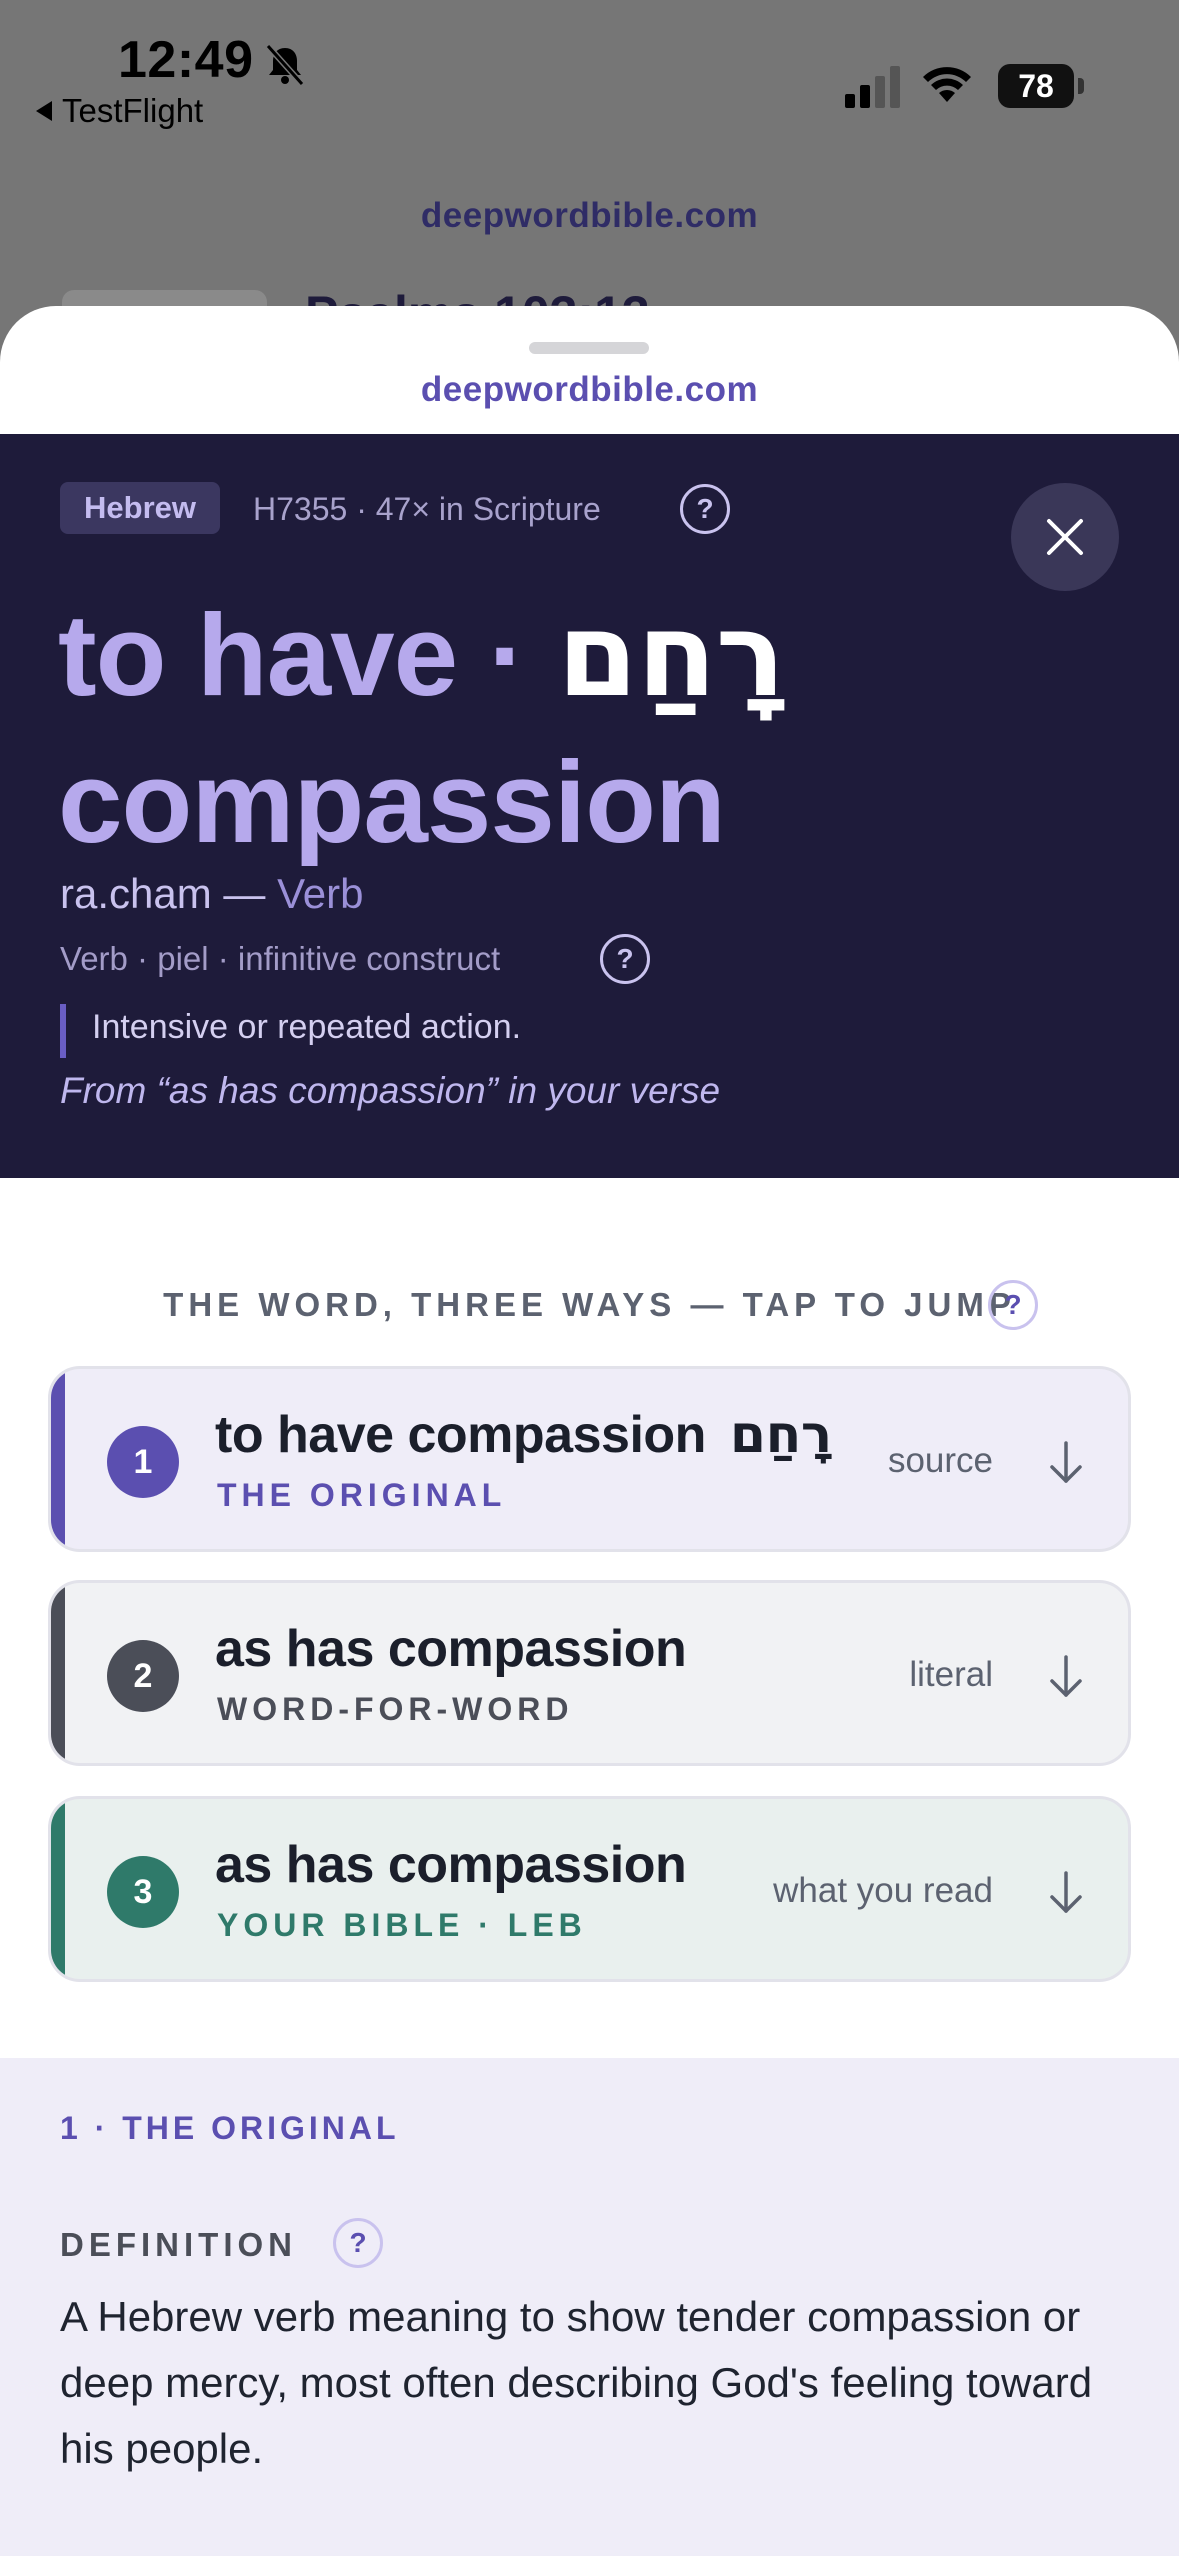 The width and height of the screenshot is (1179, 2556). Describe the element at coordinates (589, 389) in the screenshot. I see `sheet-url: deepwordbible.com` at that location.